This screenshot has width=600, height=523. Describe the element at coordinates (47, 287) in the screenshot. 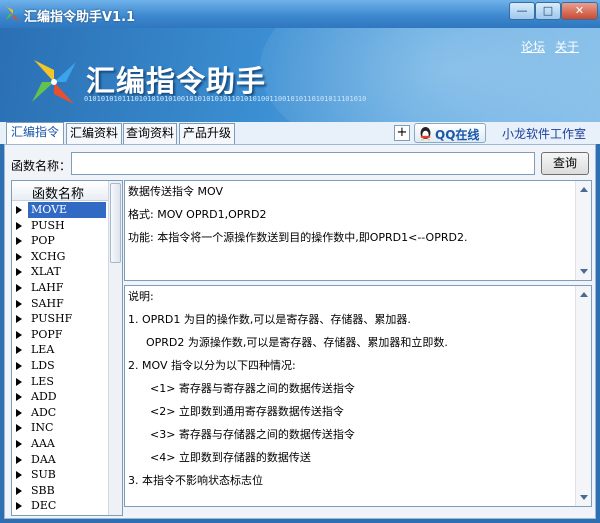

I see `list-item-label: LAHF` at that location.